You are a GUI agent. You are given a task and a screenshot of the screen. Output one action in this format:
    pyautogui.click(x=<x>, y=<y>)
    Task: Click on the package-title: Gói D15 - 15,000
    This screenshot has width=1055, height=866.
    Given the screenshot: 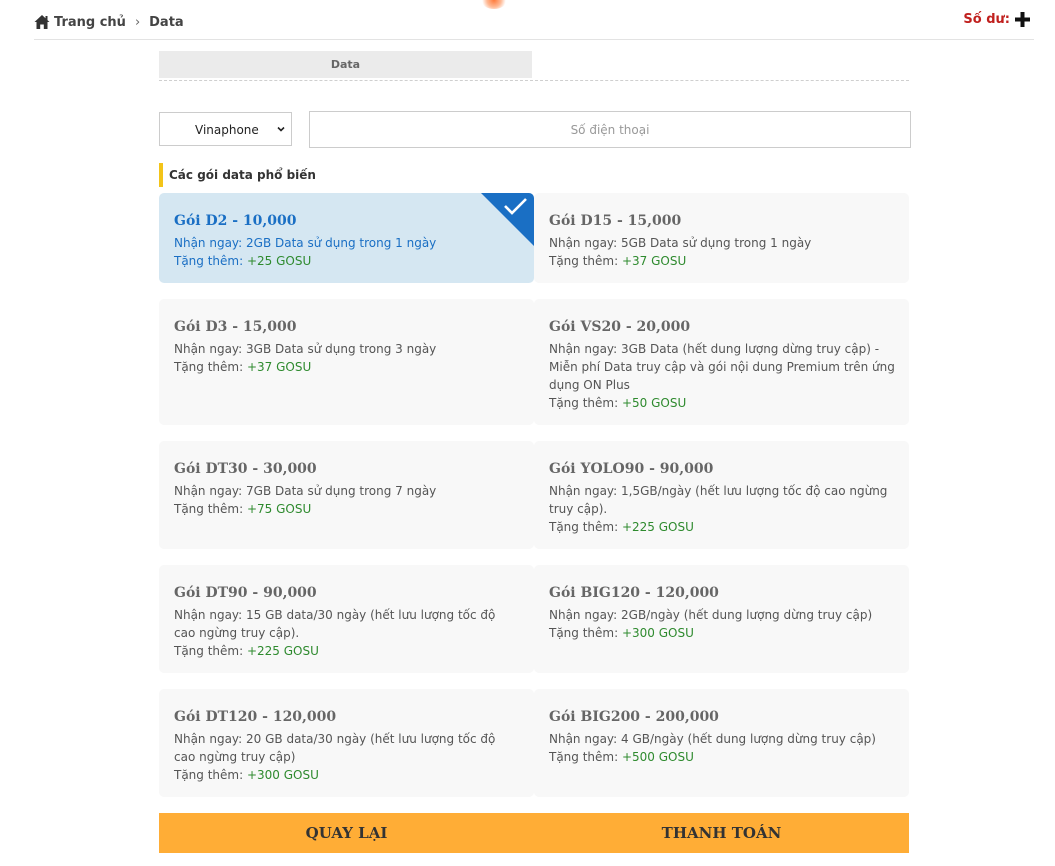 What is the action you would take?
    pyautogui.click(x=615, y=221)
    